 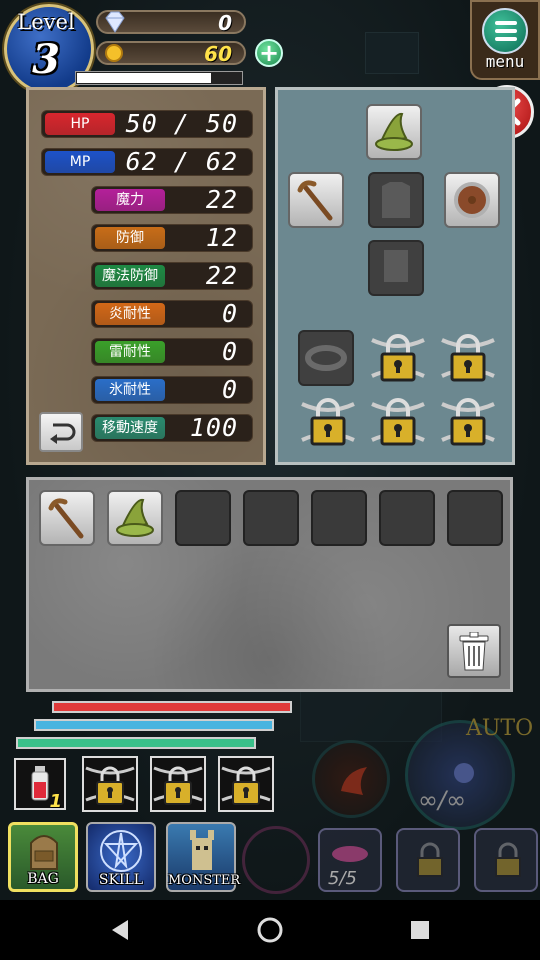 What do you see at coordinates (130, 428) in the screenshot?
I see `stat-label: 移動速度` at bounding box center [130, 428].